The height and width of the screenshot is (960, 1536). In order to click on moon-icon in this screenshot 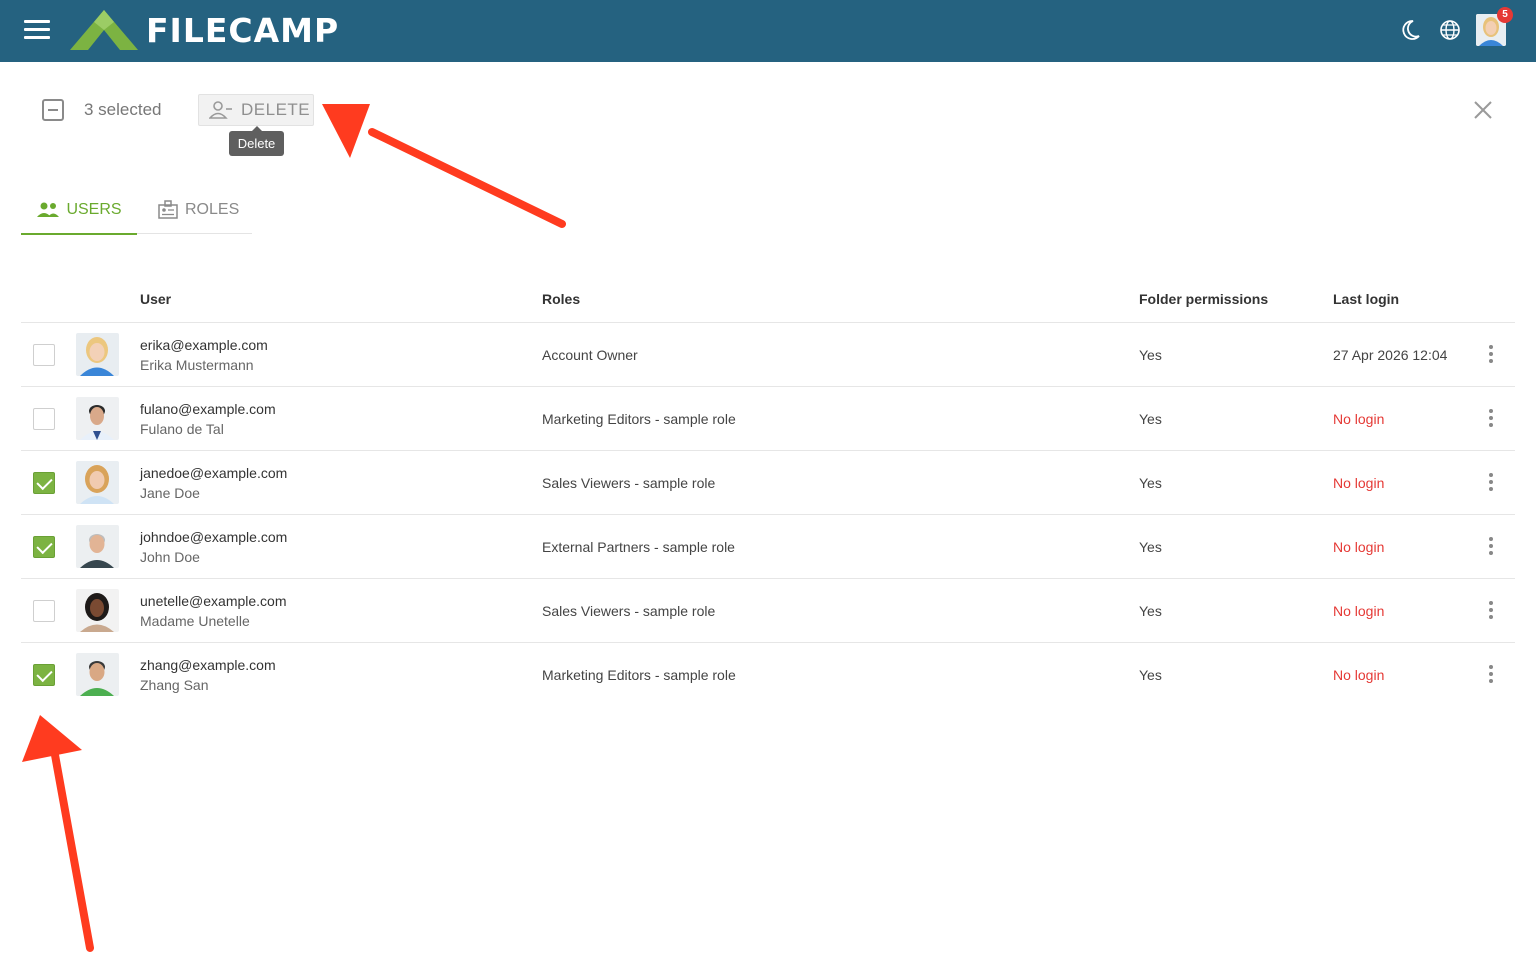, I will do `click(1410, 30)`.